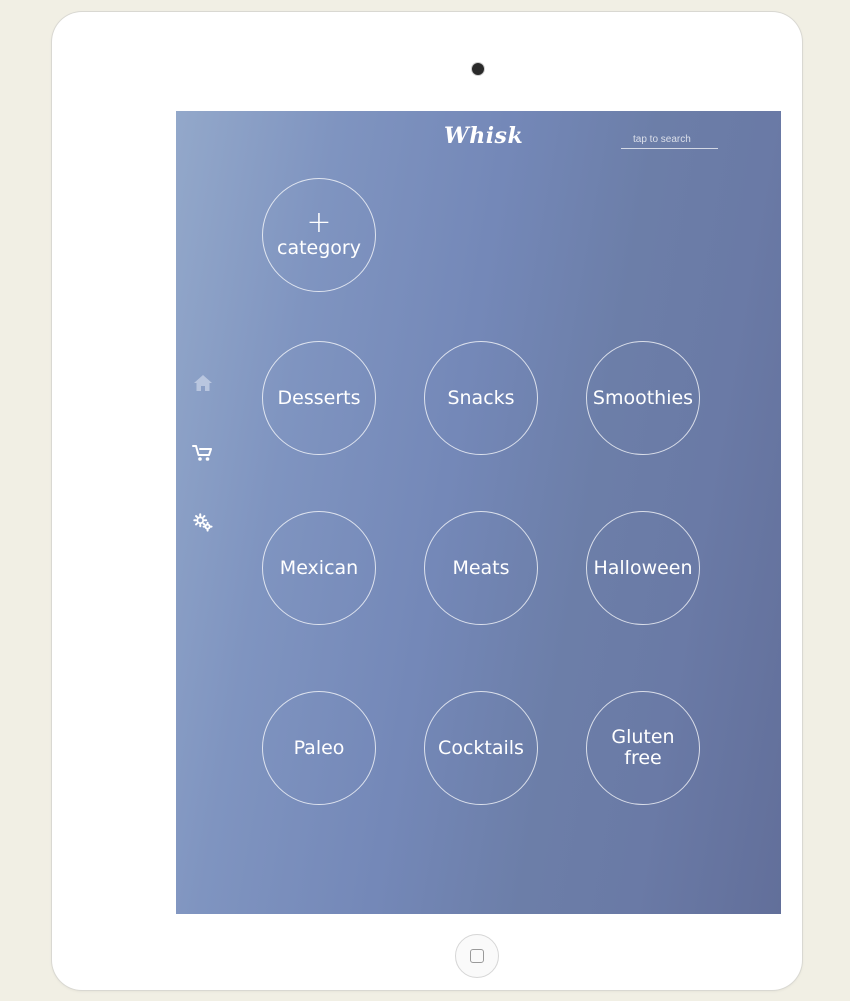  Describe the element at coordinates (319, 398) in the screenshot. I see `category-desserts: Desserts` at that location.